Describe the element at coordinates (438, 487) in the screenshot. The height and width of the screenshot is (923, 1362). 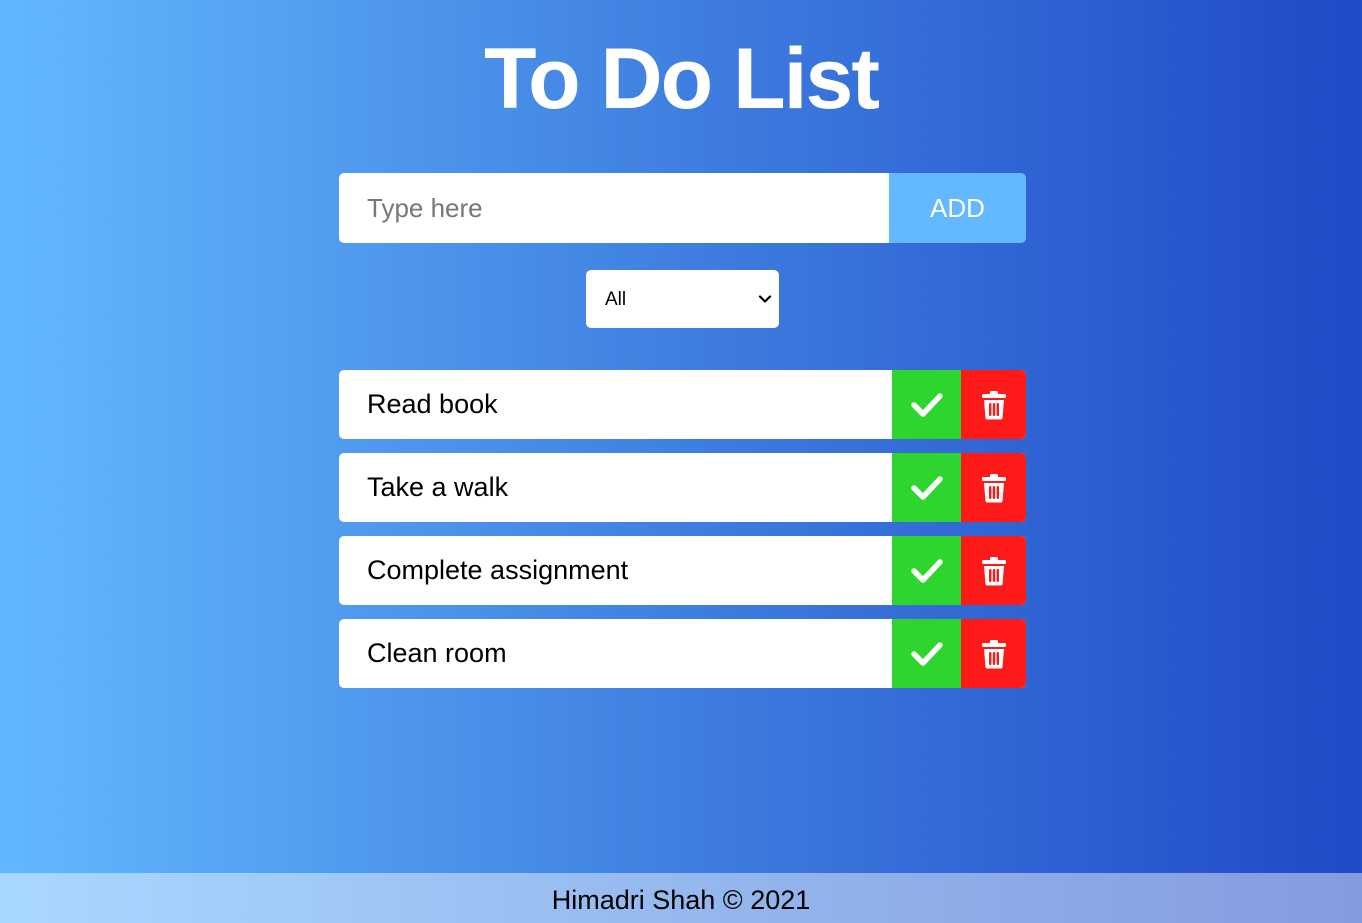
I see `todo-text: Take a walk` at that location.